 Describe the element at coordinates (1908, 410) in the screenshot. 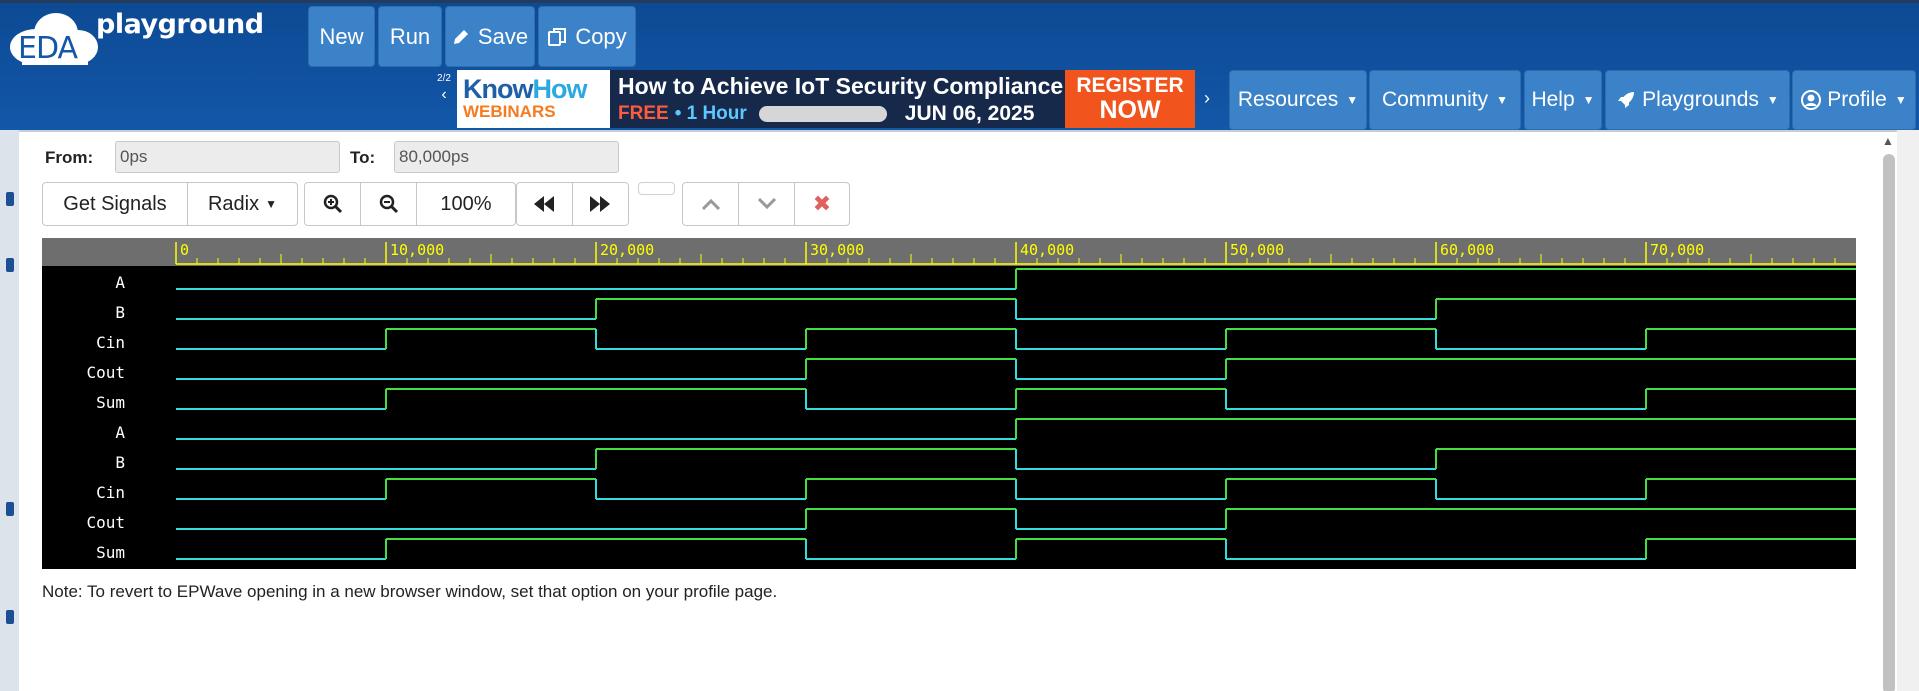

I see `right-background-strip` at that location.